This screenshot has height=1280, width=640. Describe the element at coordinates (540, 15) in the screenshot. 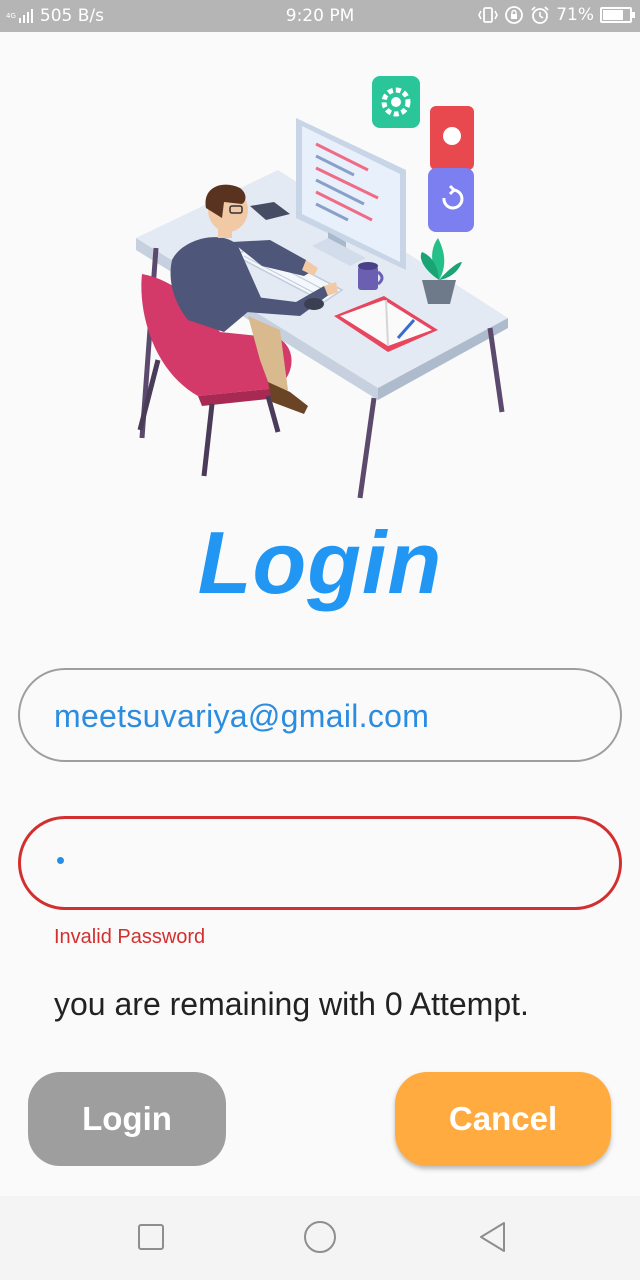

I see `alarm-icon` at that location.